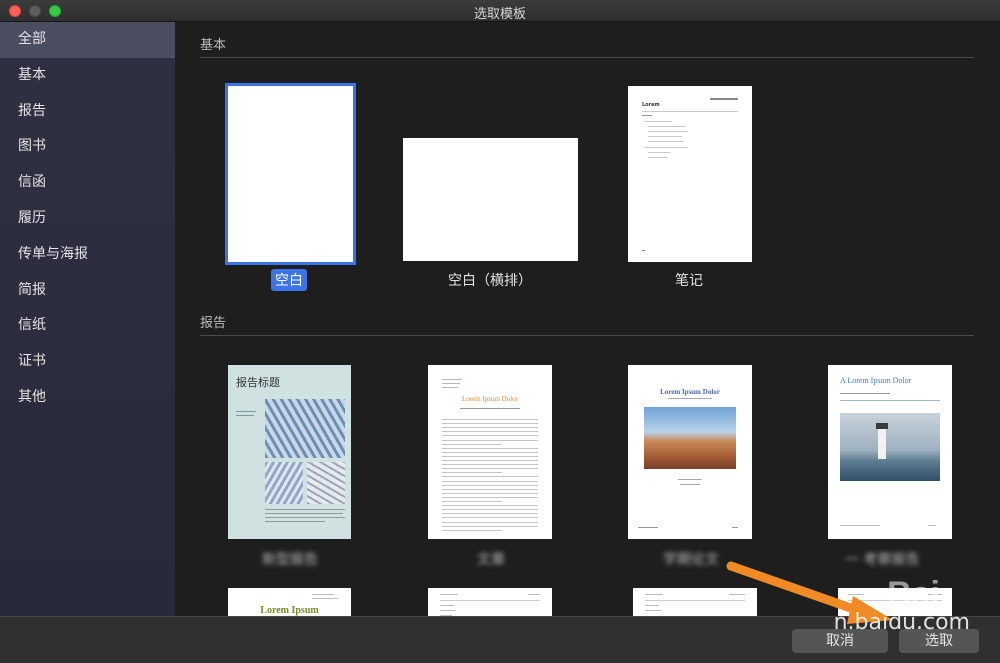 The height and width of the screenshot is (663, 1000). I want to click on term-paper-cover-title: Lorem Ipsum Dolor, so click(690, 392).